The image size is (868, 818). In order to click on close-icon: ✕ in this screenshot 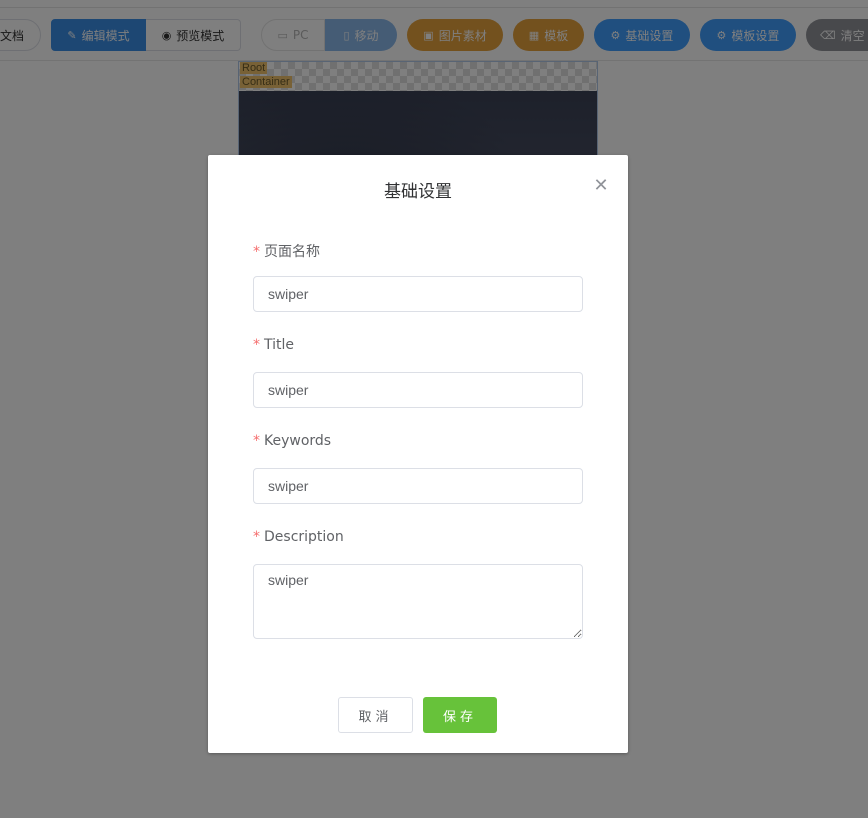, I will do `click(601, 186)`.